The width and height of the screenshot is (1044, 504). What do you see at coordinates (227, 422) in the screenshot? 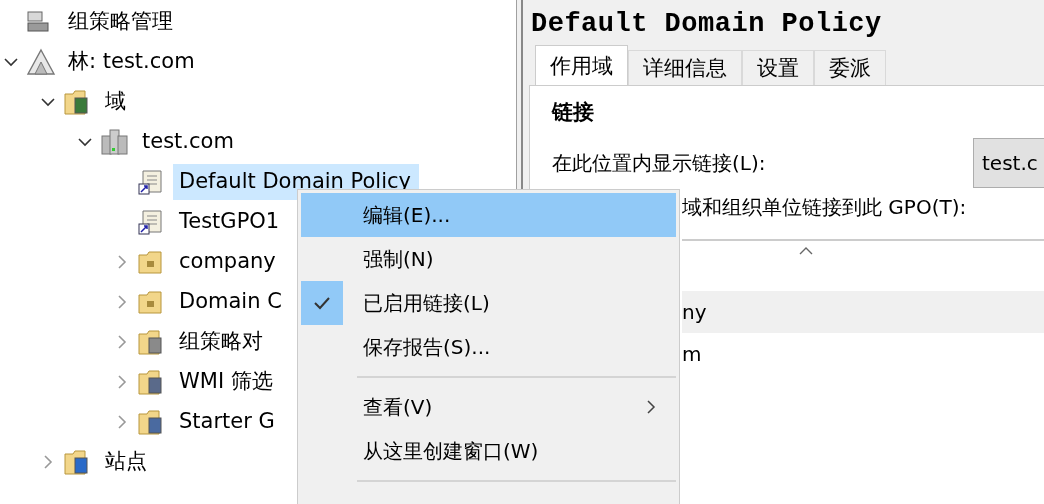
I see `tree-item: Starter G` at bounding box center [227, 422].